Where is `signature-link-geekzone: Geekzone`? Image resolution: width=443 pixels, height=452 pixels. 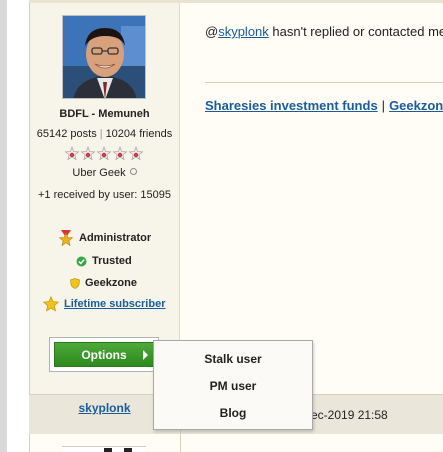
signature-link-geekzone: Geekzone is located at coordinates (416, 105).